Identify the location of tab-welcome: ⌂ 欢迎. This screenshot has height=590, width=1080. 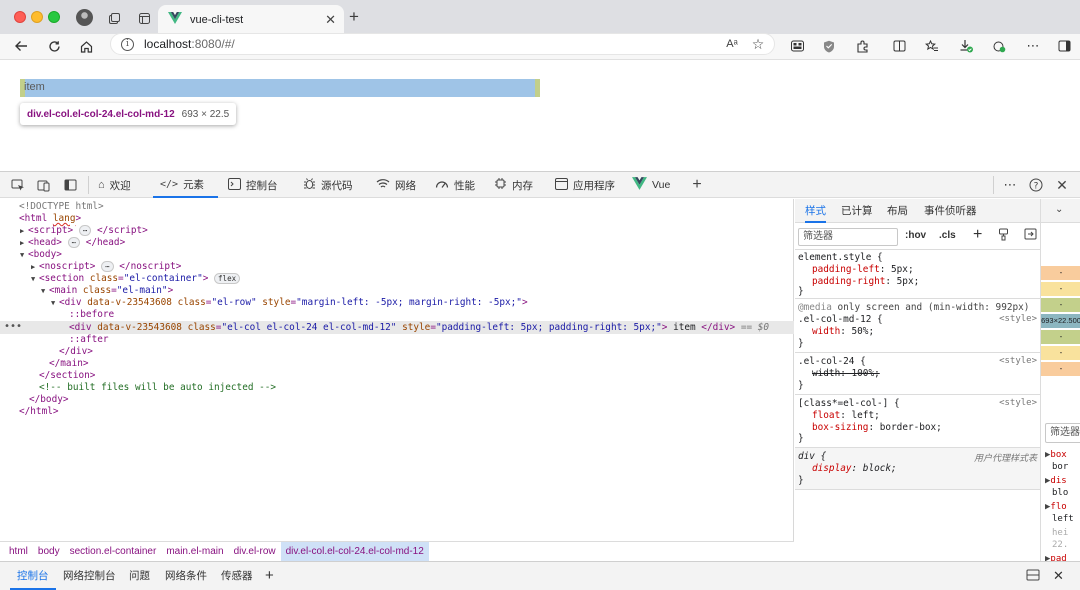
(114, 185).